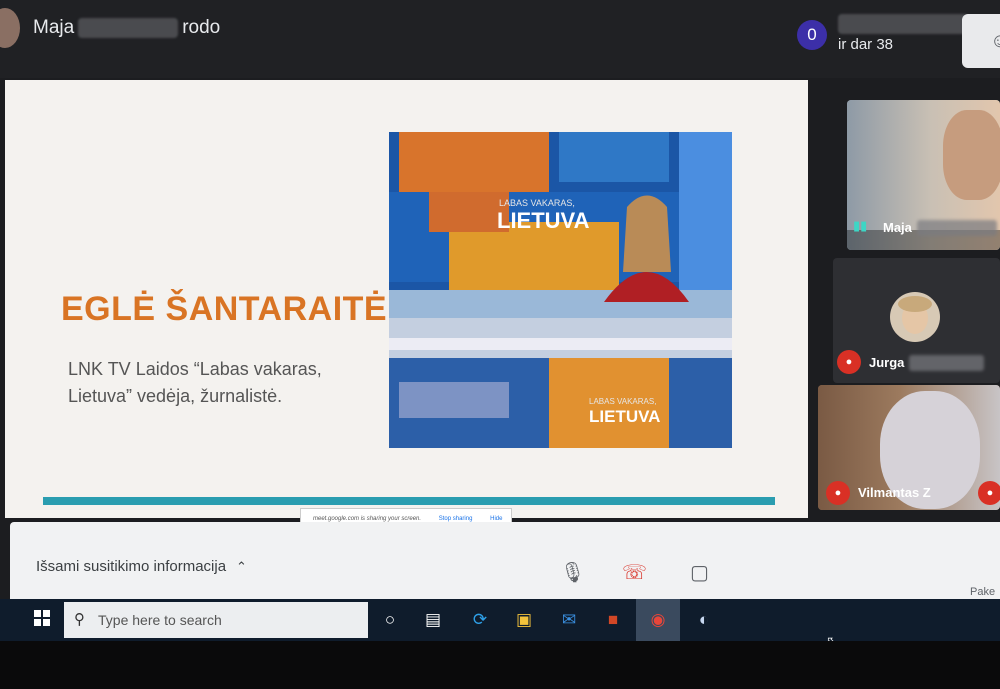 The height and width of the screenshot is (689, 1000). I want to click on presenter-avatar, so click(10, 28).